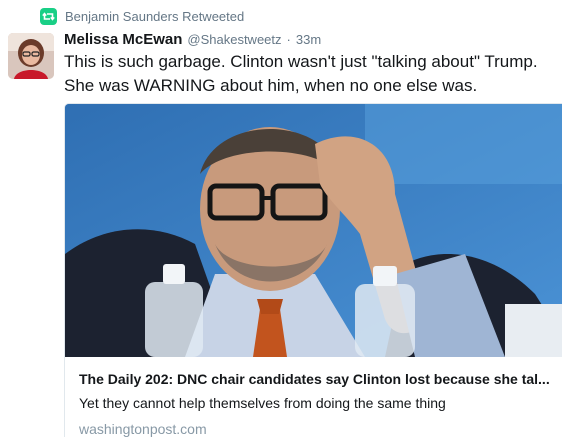  I want to click on retweet-context: Benjamin Saunders Retweeted, so click(142, 16).